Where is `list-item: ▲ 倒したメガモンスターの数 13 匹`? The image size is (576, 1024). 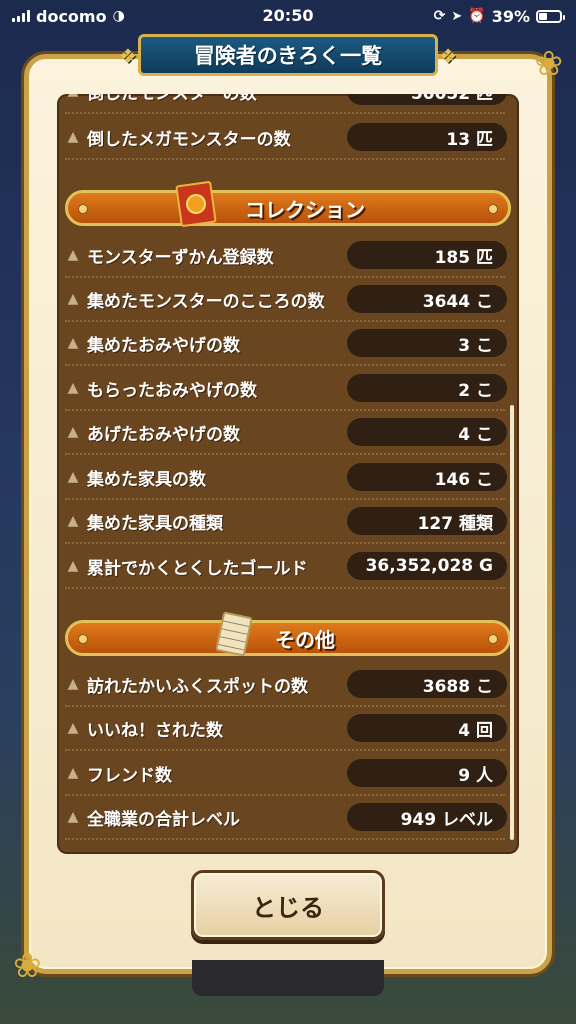 list-item: ▲ 倒したメガモンスターの数 13 匹 is located at coordinates (286, 138).